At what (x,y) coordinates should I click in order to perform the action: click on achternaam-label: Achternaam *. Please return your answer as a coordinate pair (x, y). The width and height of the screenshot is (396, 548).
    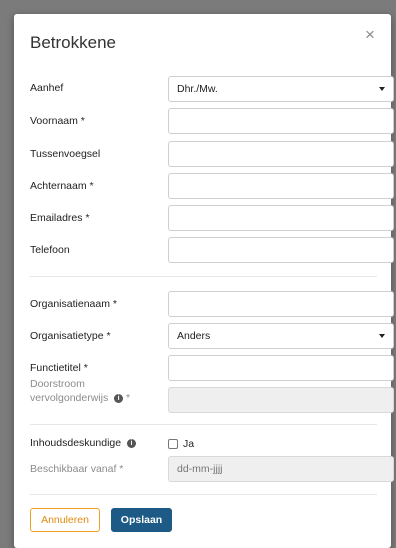
    Looking at the image, I should click on (62, 186).